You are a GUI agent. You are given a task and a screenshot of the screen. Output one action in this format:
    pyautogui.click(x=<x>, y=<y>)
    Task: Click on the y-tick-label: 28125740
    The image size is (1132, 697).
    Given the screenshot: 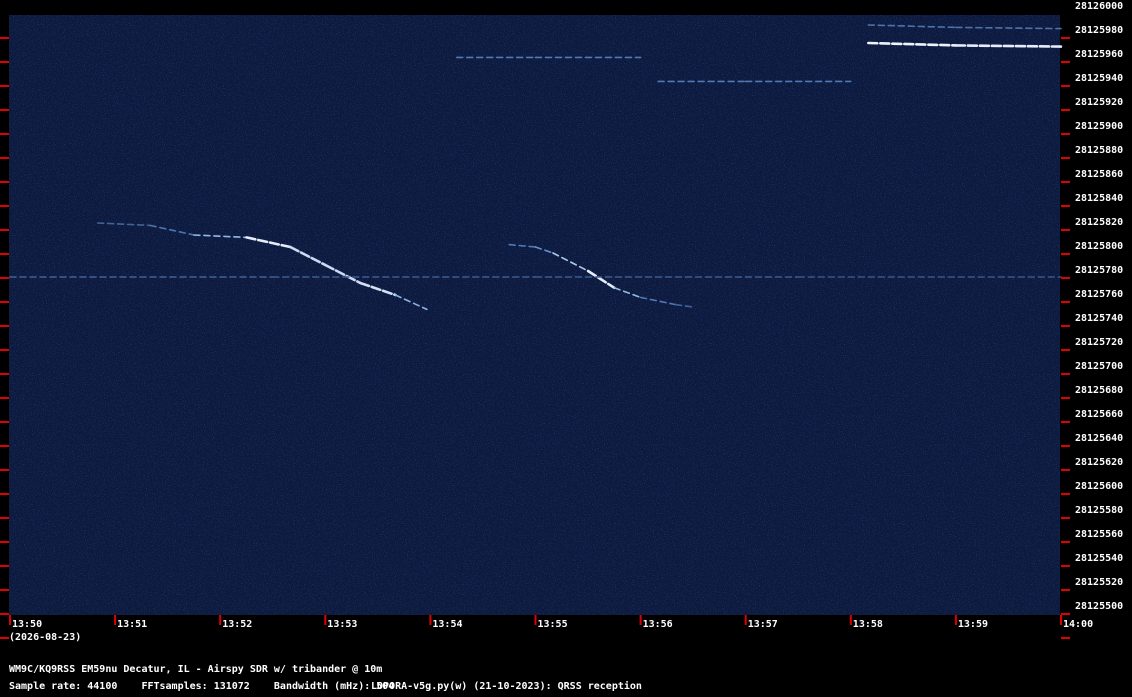 What is the action you would take?
    pyautogui.click(x=1099, y=318)
    